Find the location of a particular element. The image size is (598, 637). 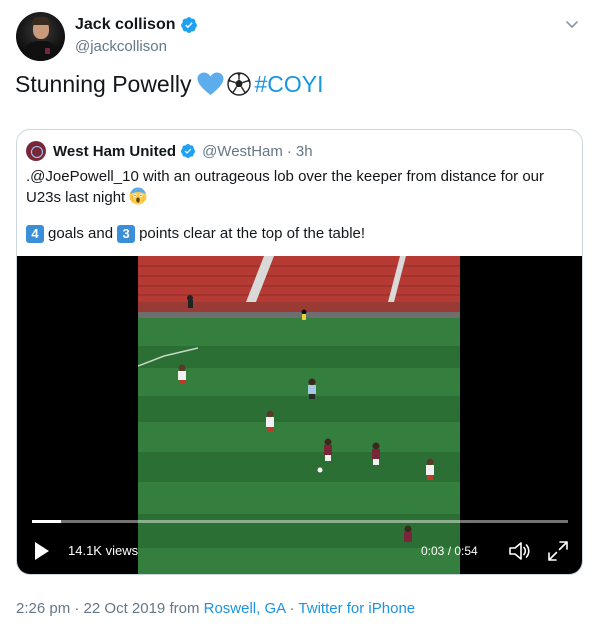

author-display-name: Jack collison is located at coordinates (136, 24).